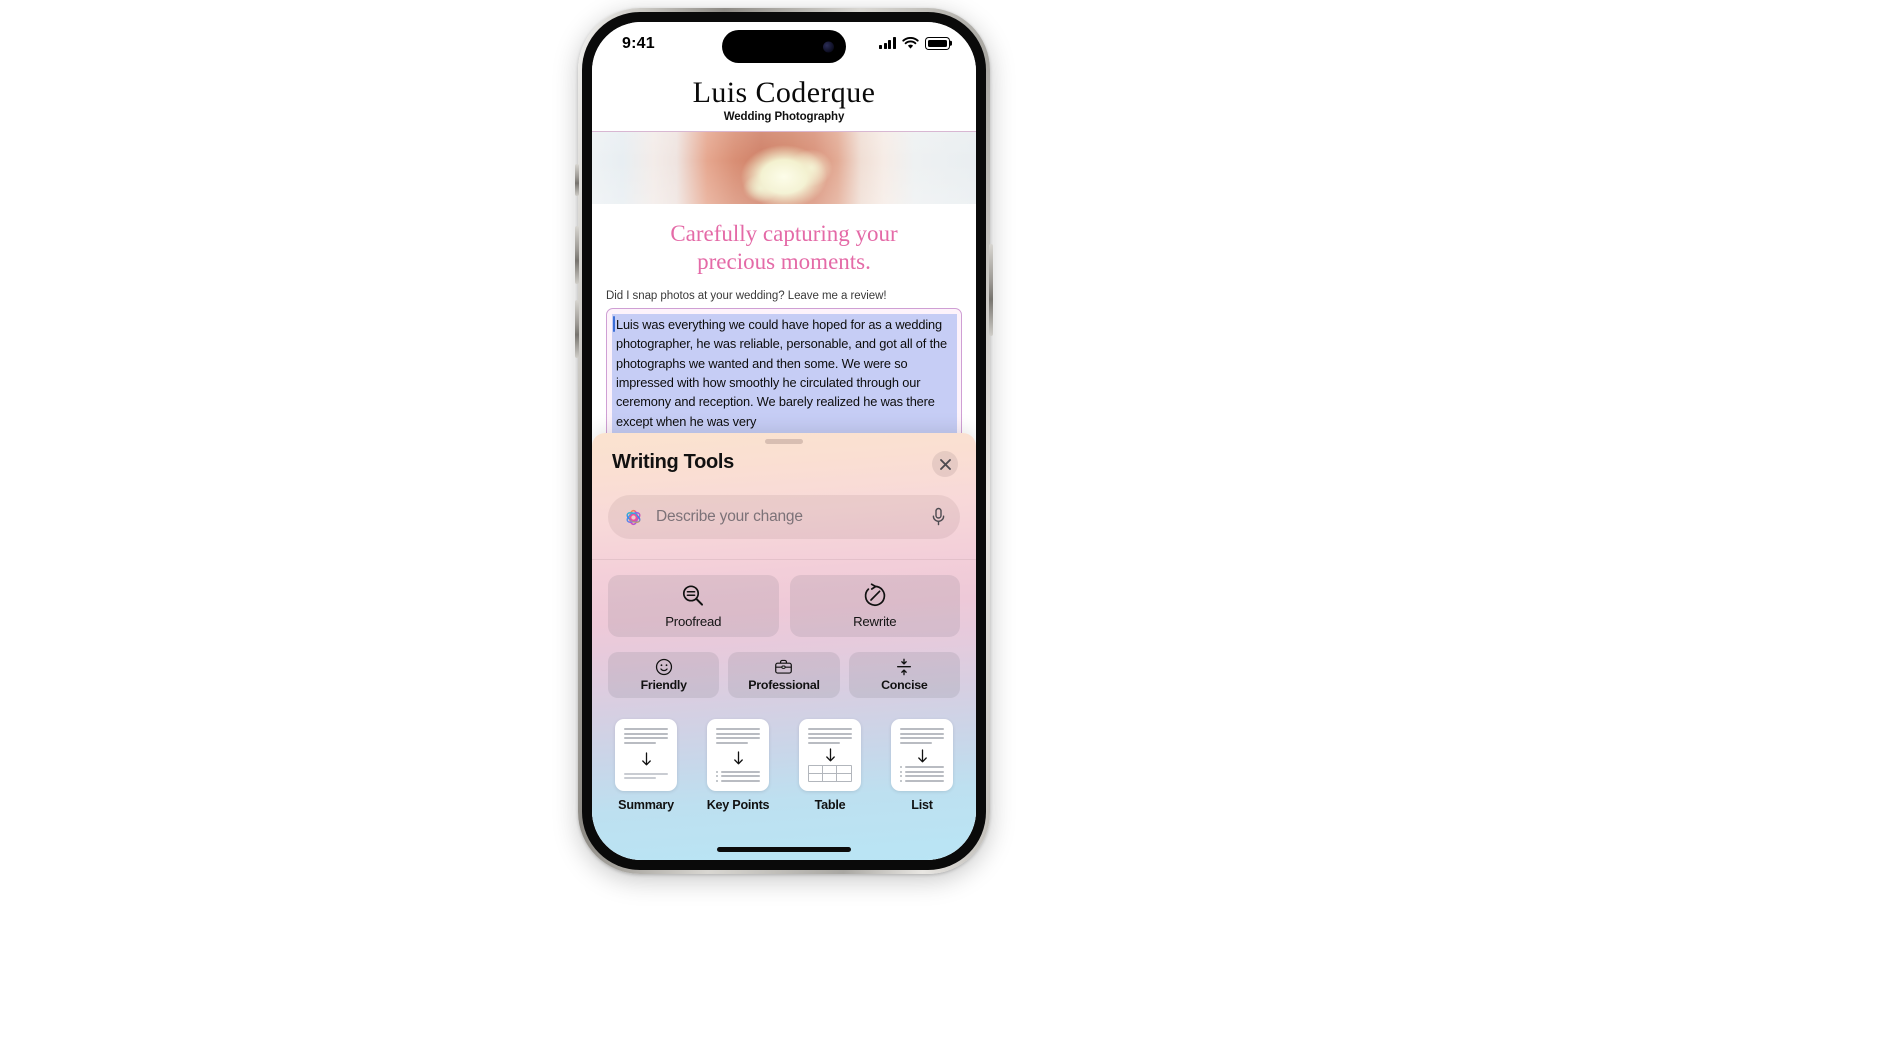 The width and height of the screenshot is (1892, 1060). What do you see at coordinates (887, 43) in the screenshot?
I see `cellular-signal-icon` at bounding box center [887, 43].